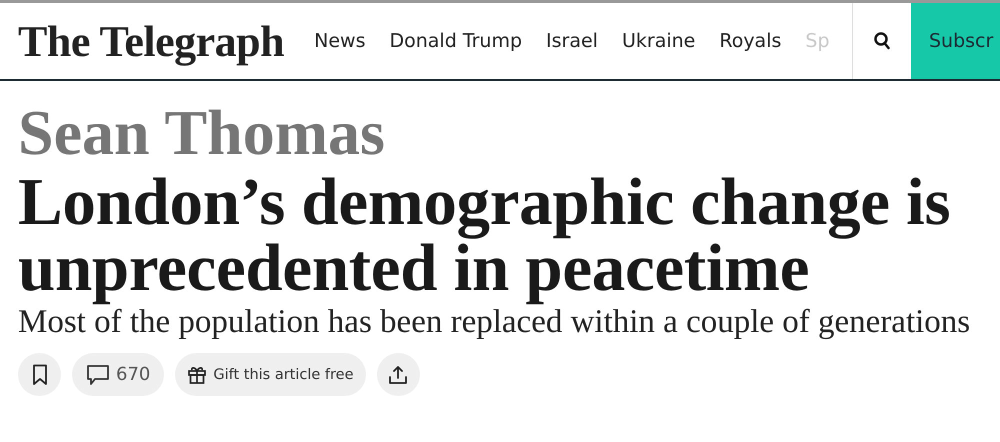  Describe the element at coordinates (455, 41) in the screenshot. I see `nav-link: Donald Trump` at that location.